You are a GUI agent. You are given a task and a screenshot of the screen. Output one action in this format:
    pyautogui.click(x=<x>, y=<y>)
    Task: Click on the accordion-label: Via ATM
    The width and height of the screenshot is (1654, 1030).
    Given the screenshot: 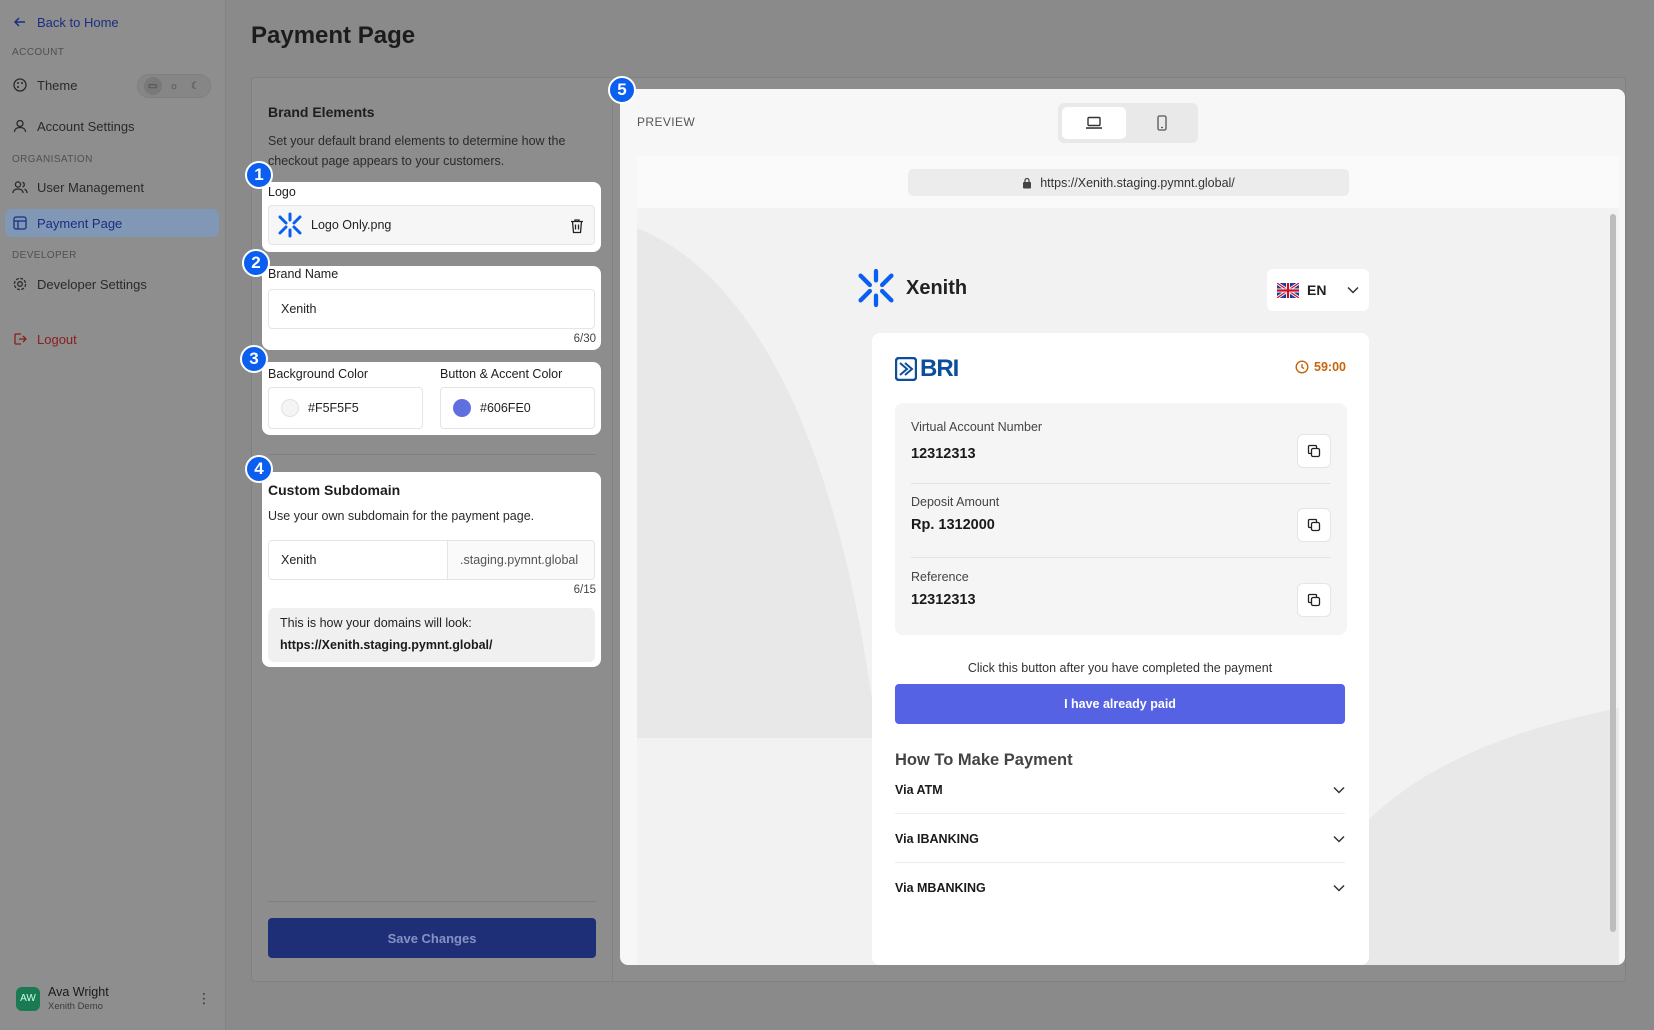 What is the action you would take?
    pyautogui.click(x=919, y=789)
    